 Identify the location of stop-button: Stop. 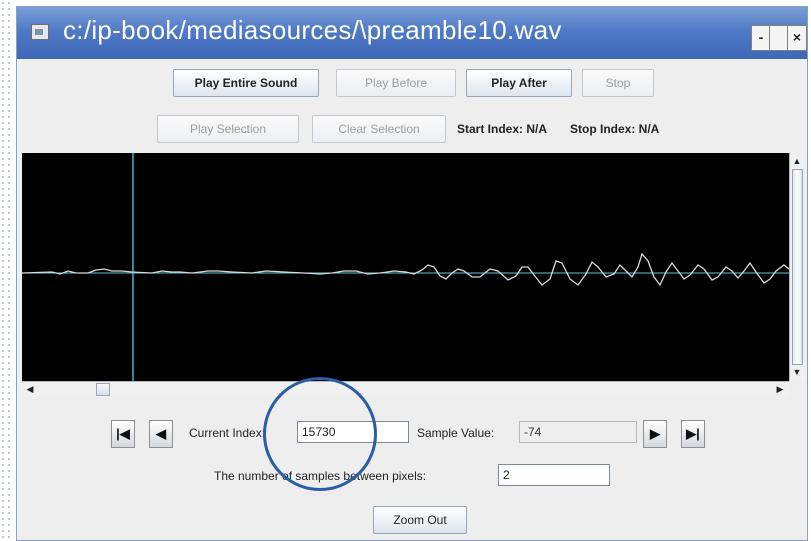
(618, 83).